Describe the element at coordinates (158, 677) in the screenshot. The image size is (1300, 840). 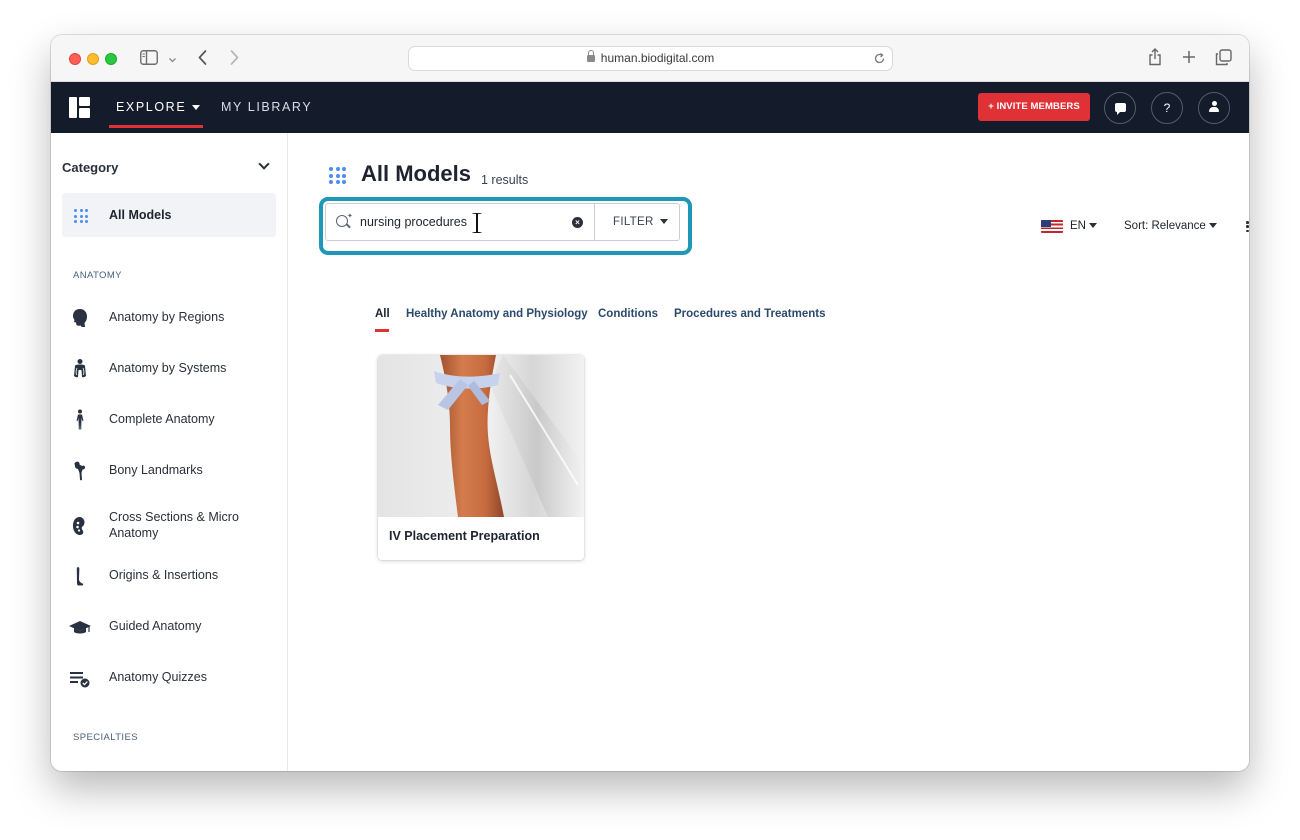
I see `sidebar-item-label: Anatomy Quizzes` at that location.